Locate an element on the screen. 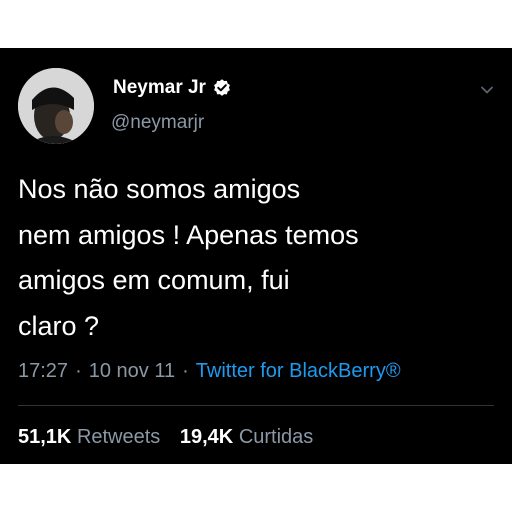  tweet-line: nem amigos ! Apenas temos is located at coordinates (188, 234).